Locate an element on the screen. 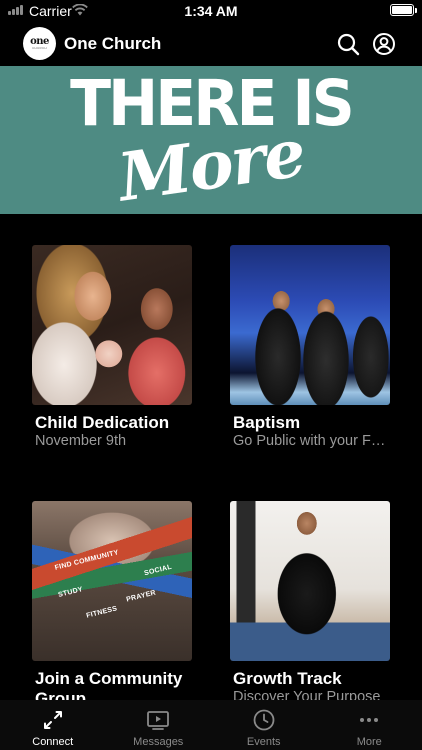 This screenshot has width=422, height=750. tab-events: Events is located at coordinates (264, 725).